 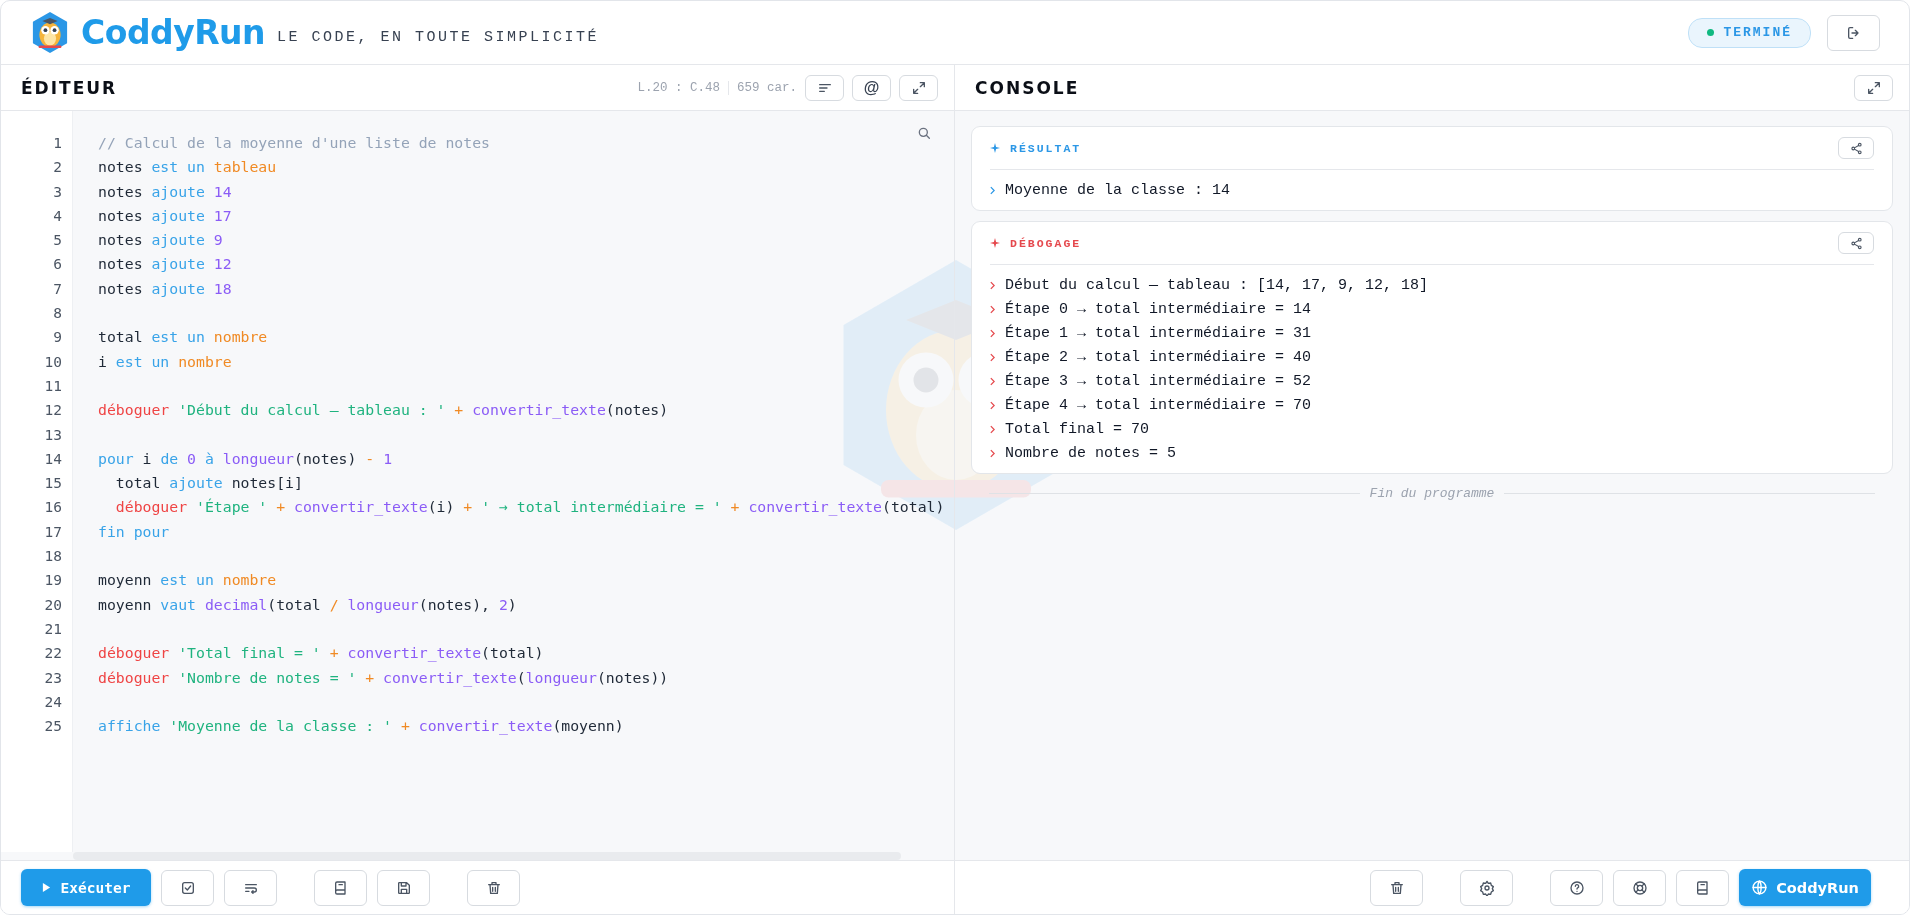 What do you see at coordinates (86, 887) in the screenshot?
I see `run-button: Exécuter` at bounding box center [86, 887].